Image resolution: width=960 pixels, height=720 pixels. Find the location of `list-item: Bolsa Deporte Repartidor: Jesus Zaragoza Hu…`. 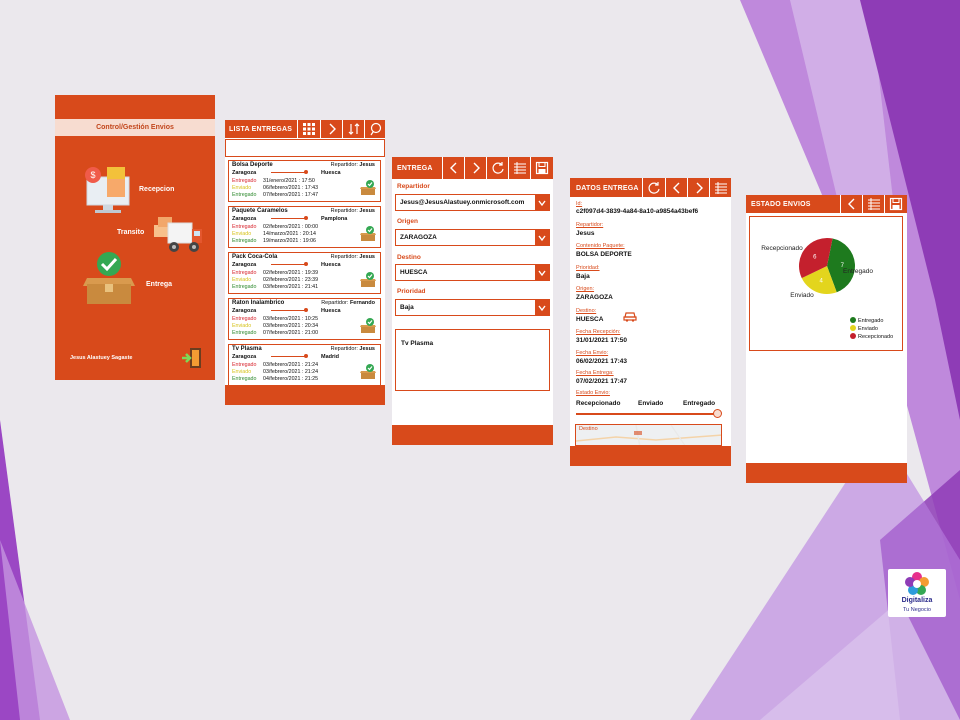

list-item: Bolsa Deporte Repartidor: Jesus Zaragoza Hu… is located at coordinates (304, 181).